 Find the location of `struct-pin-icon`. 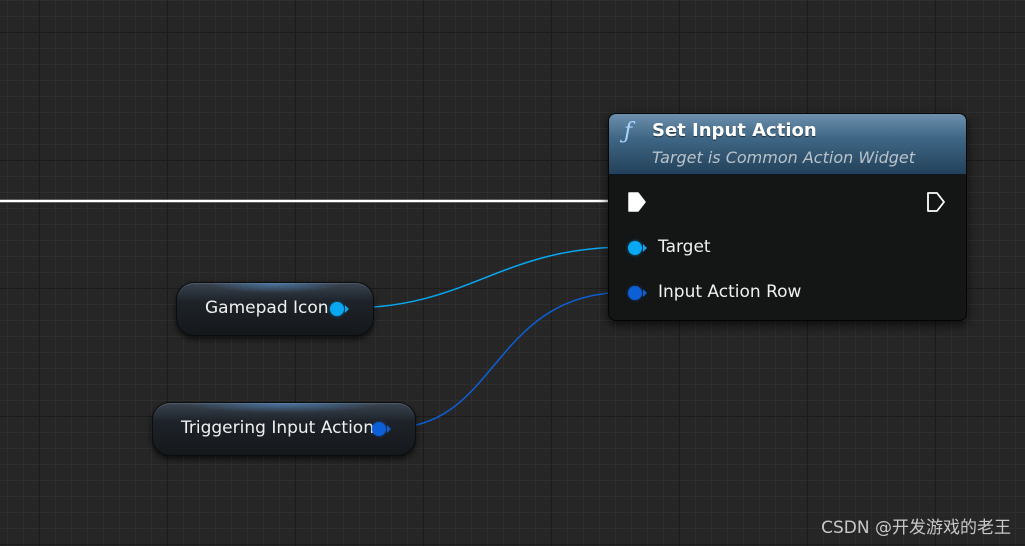

struct-pin-icon is located at coordinates (381, 429).